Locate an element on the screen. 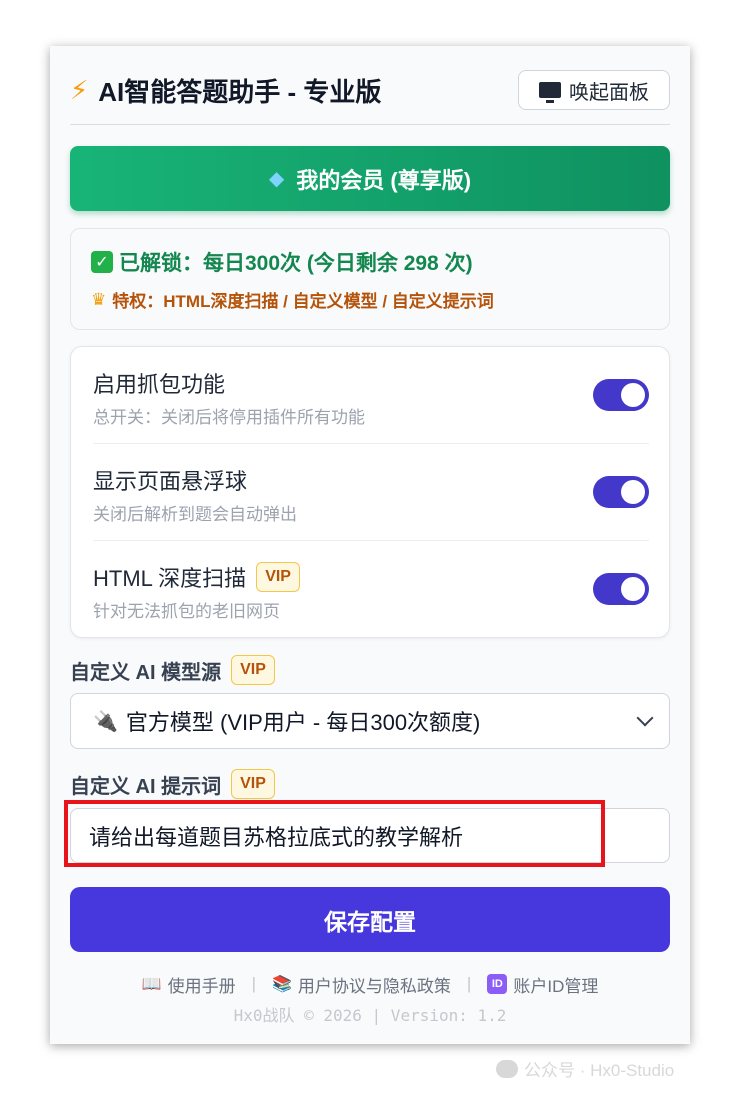 Image resolution: width=740 pixels, height=1098 pixels. manual-link-text: 使用手册 is located at coordinates (201, 986).